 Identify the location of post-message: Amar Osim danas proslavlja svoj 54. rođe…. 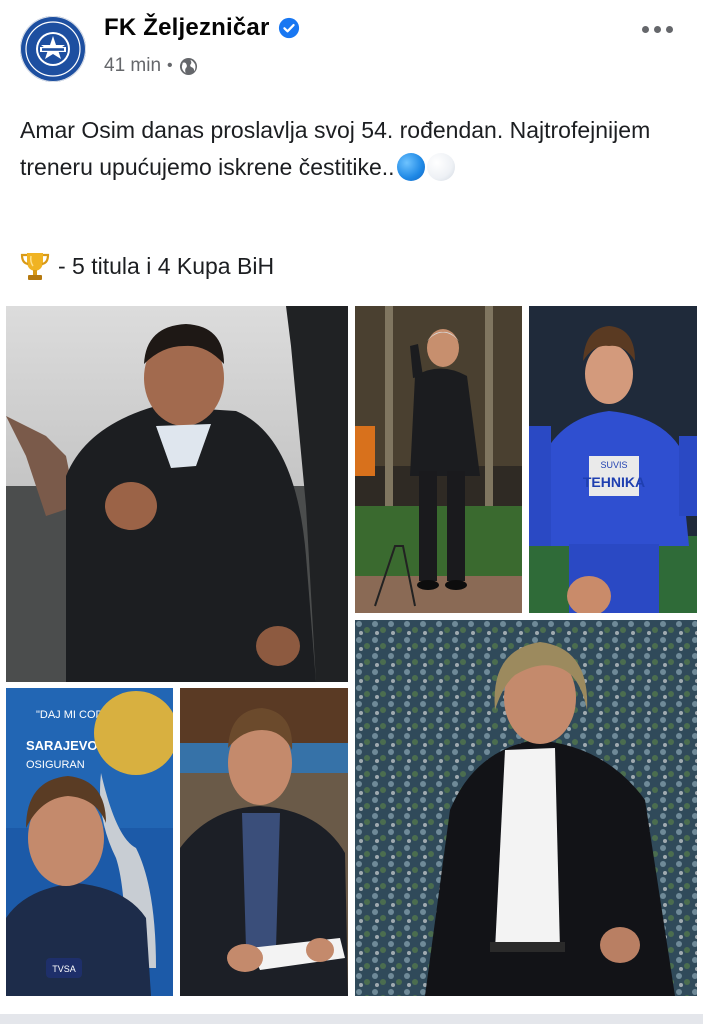
(350, 149).